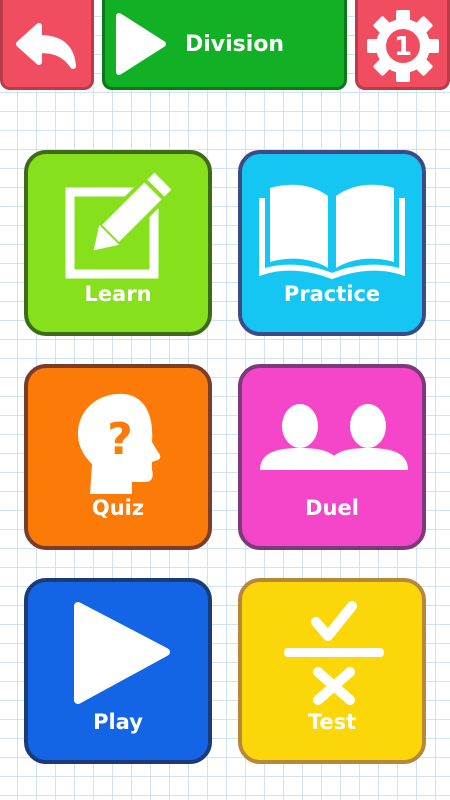 The height and width of the screenshot is (800, 450). I want to click on question-head-icon: ?, so click(119, 443).